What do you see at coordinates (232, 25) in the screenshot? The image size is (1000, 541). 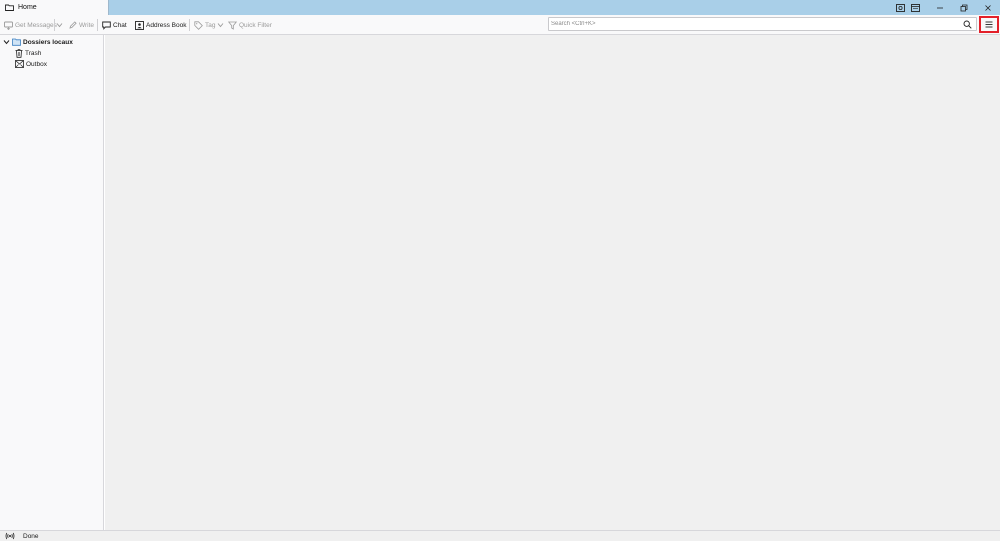 I see `filter-icon` at bounding box center [232, 25].